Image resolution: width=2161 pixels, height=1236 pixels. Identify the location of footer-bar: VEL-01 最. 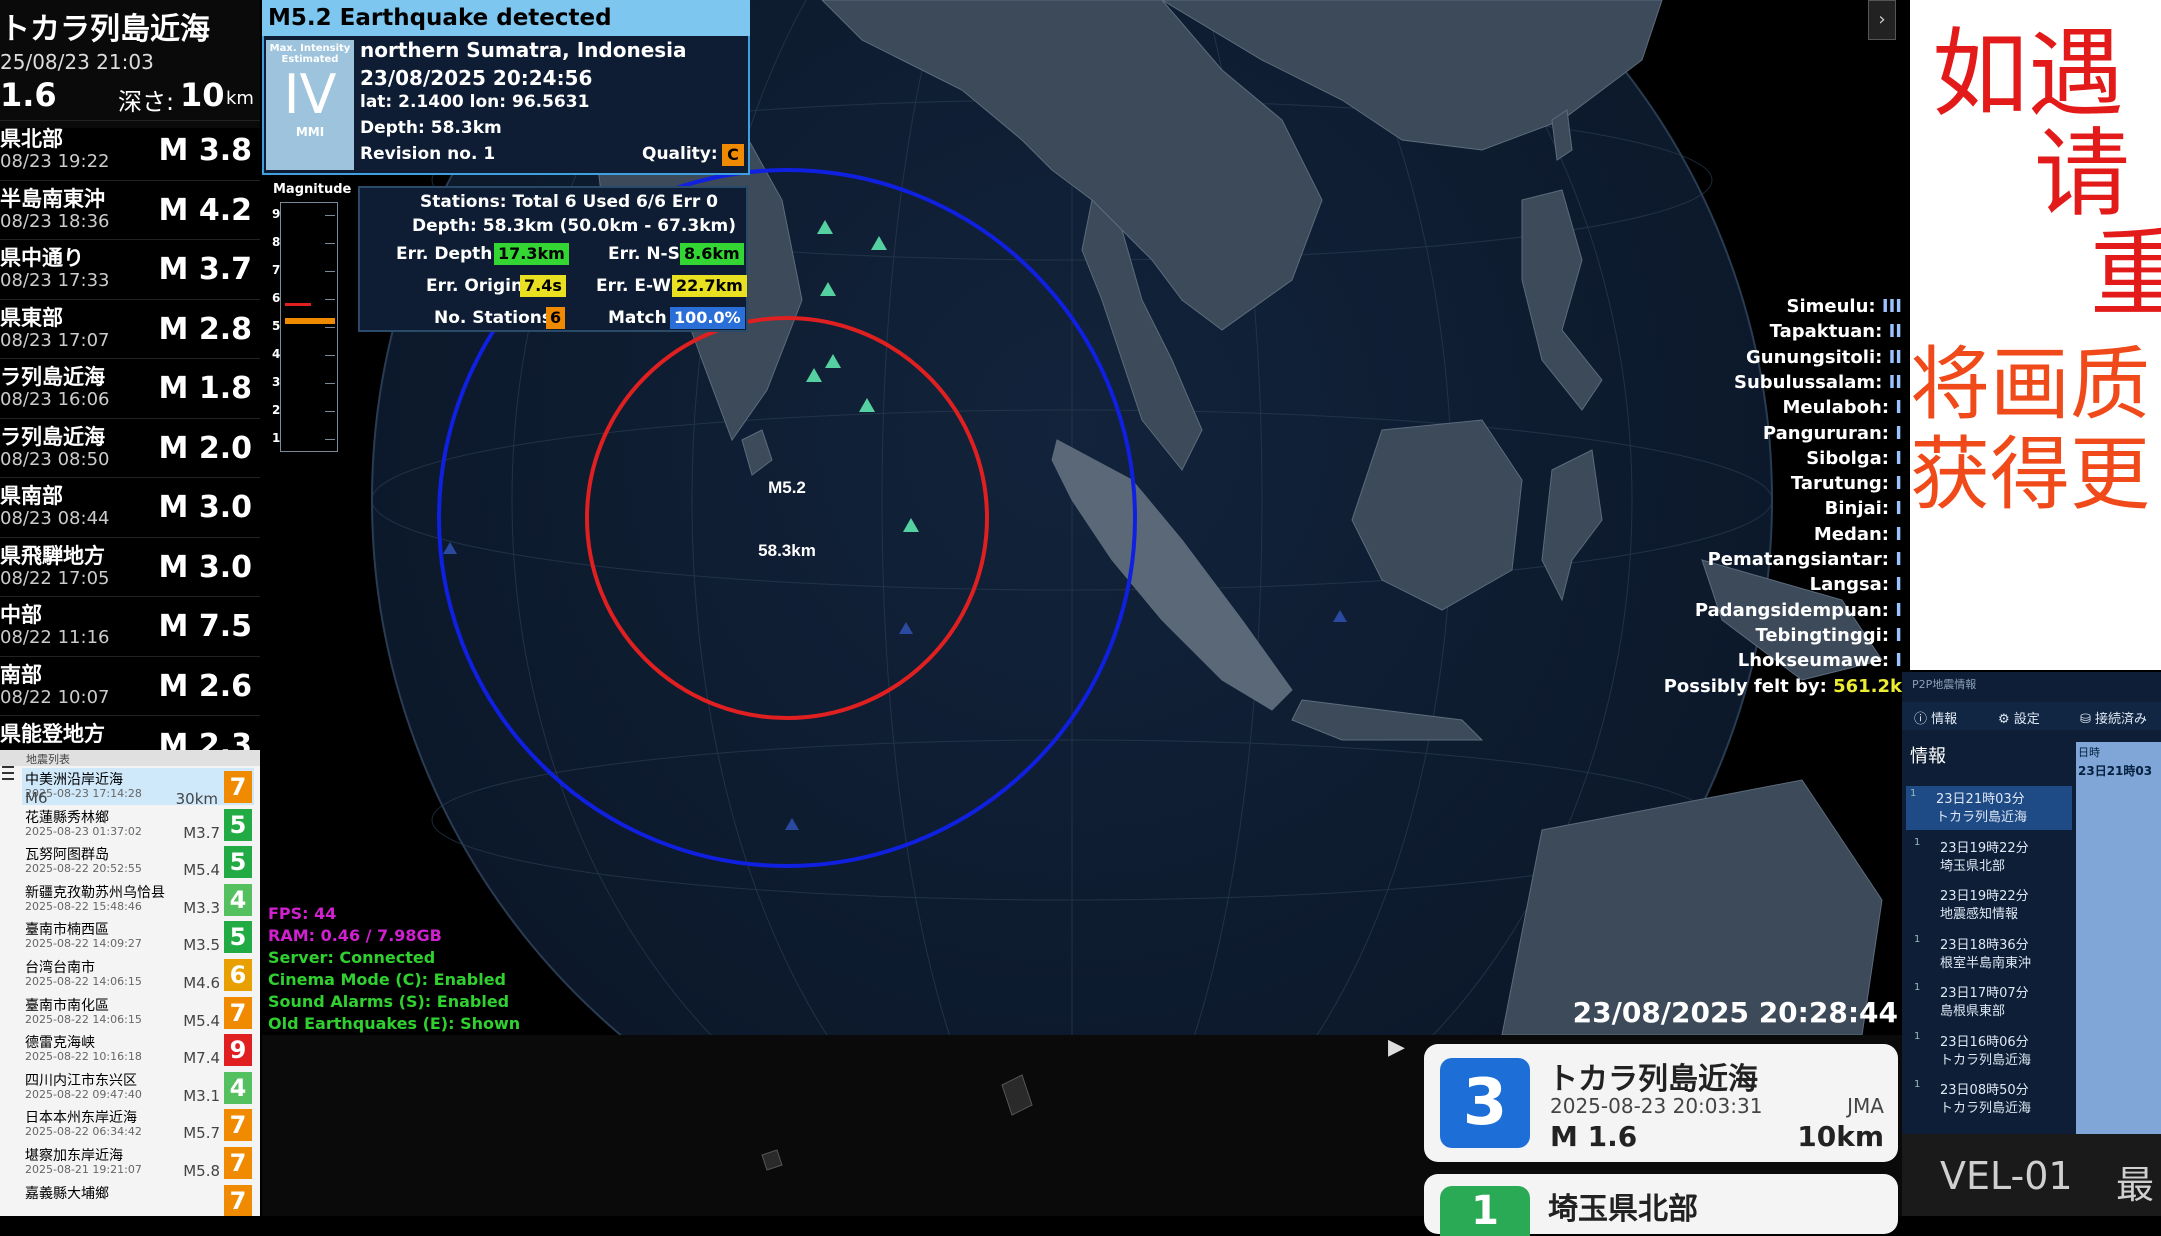
(2031, 1175).